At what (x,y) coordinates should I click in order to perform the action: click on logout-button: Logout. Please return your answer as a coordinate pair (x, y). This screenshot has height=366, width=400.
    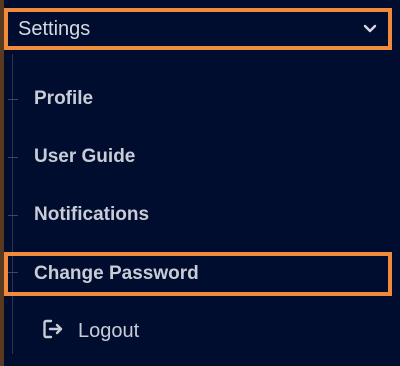
    Looking at the image, I should click on (90, 331).